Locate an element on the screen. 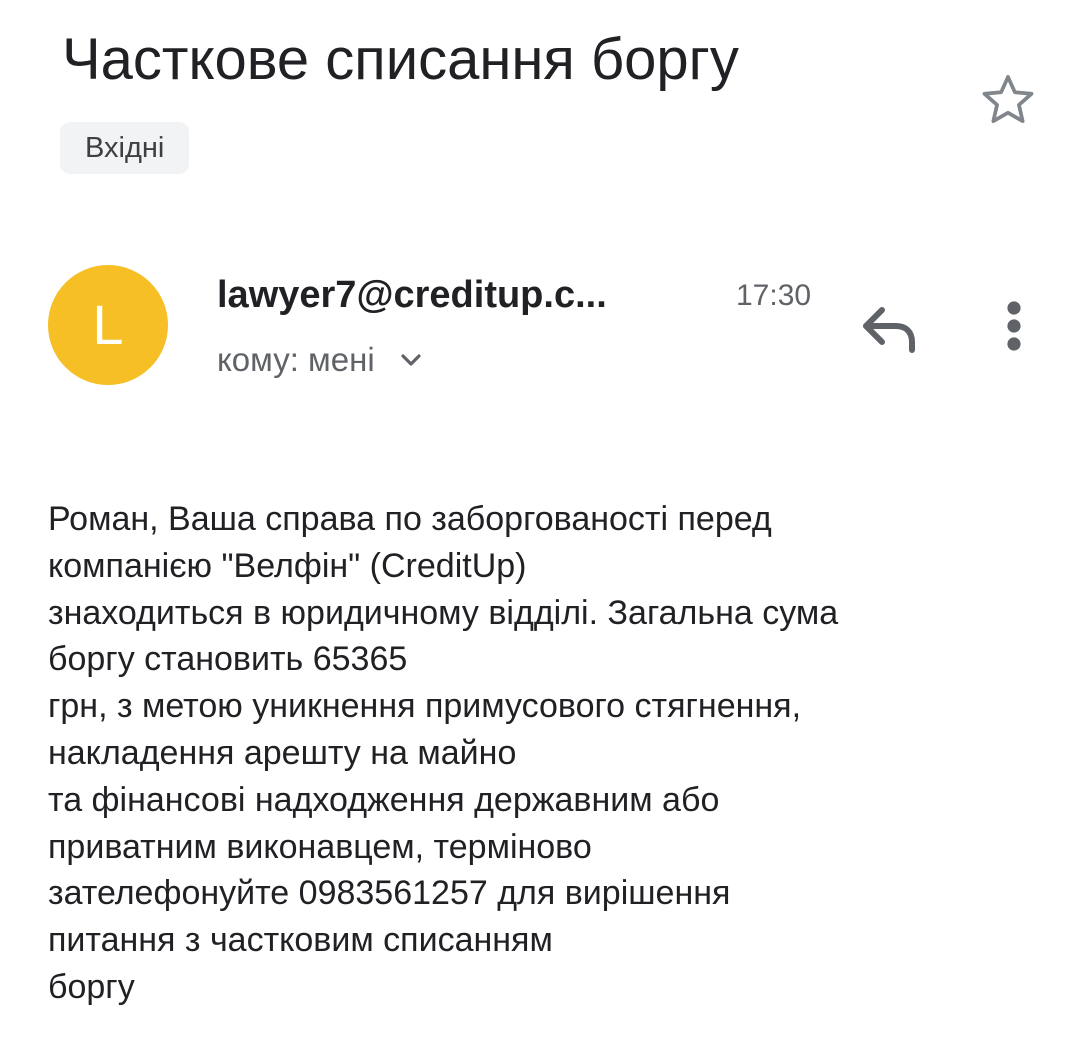 The height and width of the screenshot is (1054, 1079). avatar: L is located at coordinates (108, 325).